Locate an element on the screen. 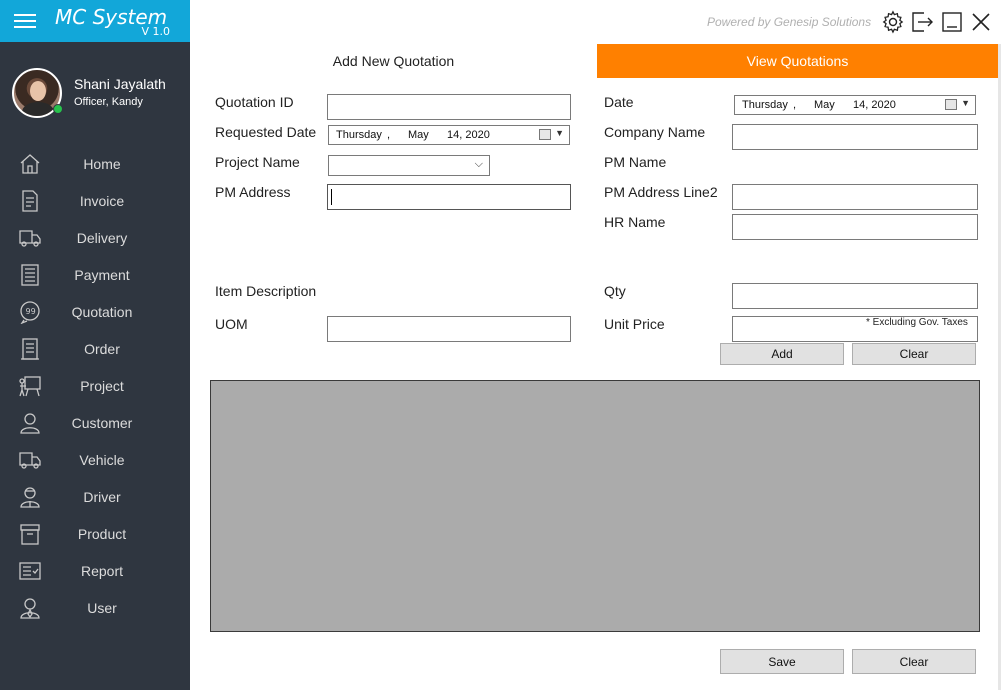  qty-input is located at coordinates (855, 296).